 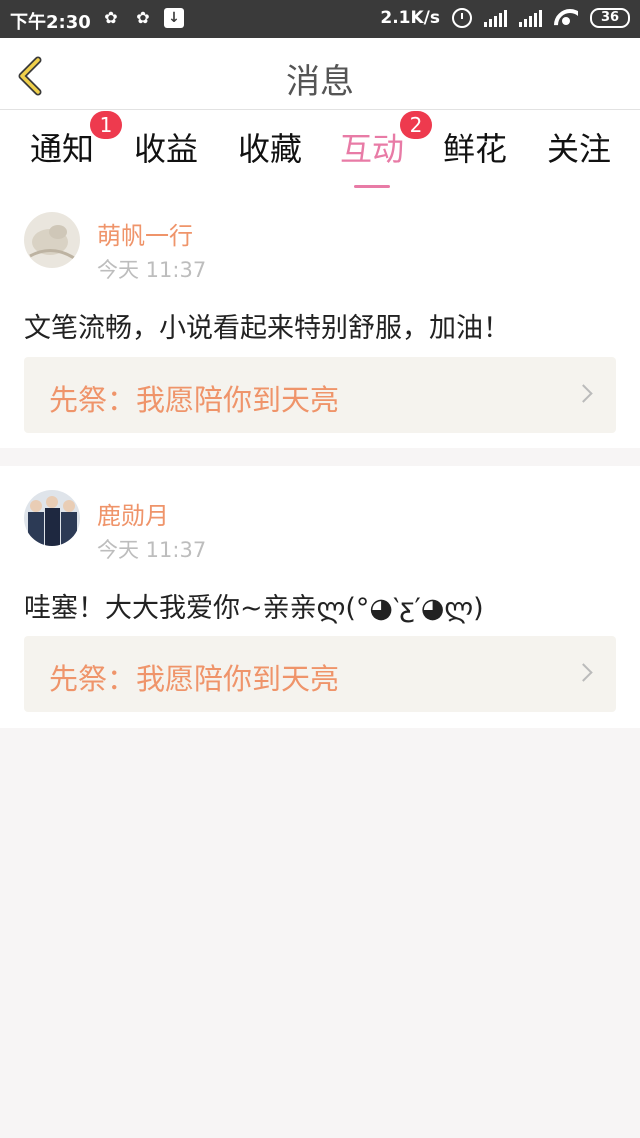 I want to click on tab-label: 收益, so click(x=165, y=149).